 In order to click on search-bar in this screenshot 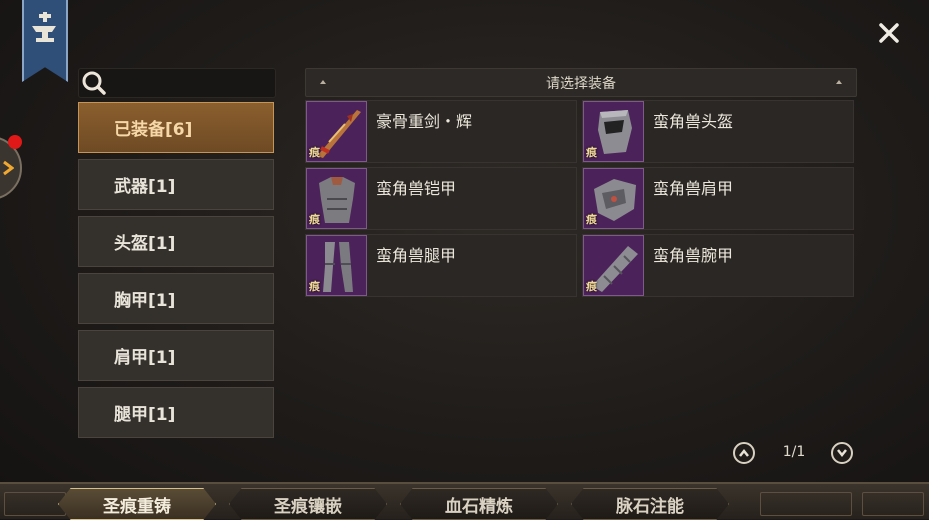, I will do `click(177, 83)`.